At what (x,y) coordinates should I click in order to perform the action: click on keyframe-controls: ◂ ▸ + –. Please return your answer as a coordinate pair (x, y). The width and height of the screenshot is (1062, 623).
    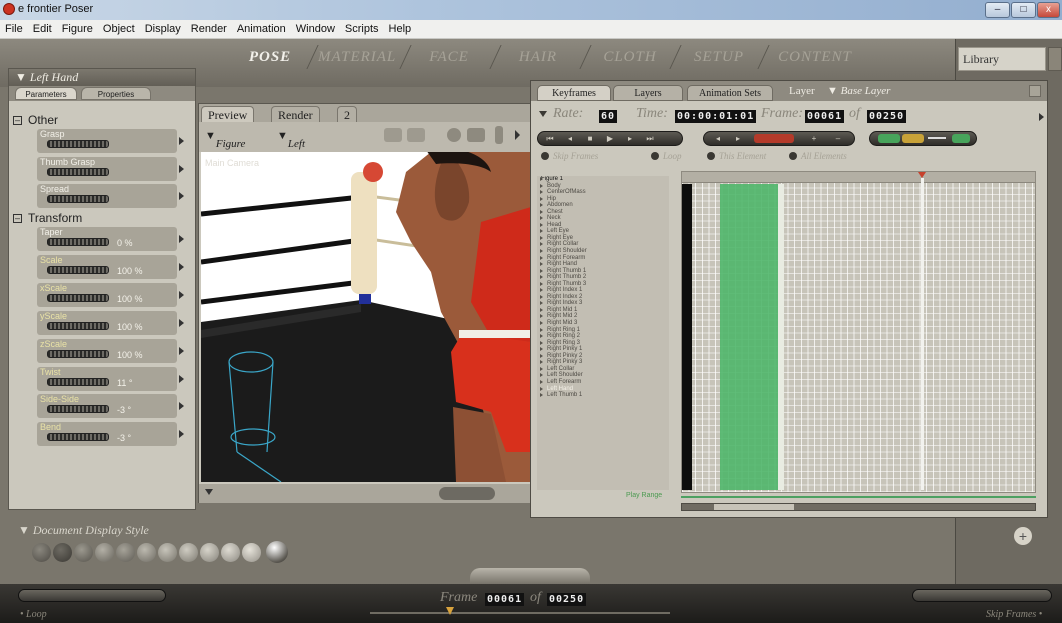
    Looking at the image, I should click on (779, 138).